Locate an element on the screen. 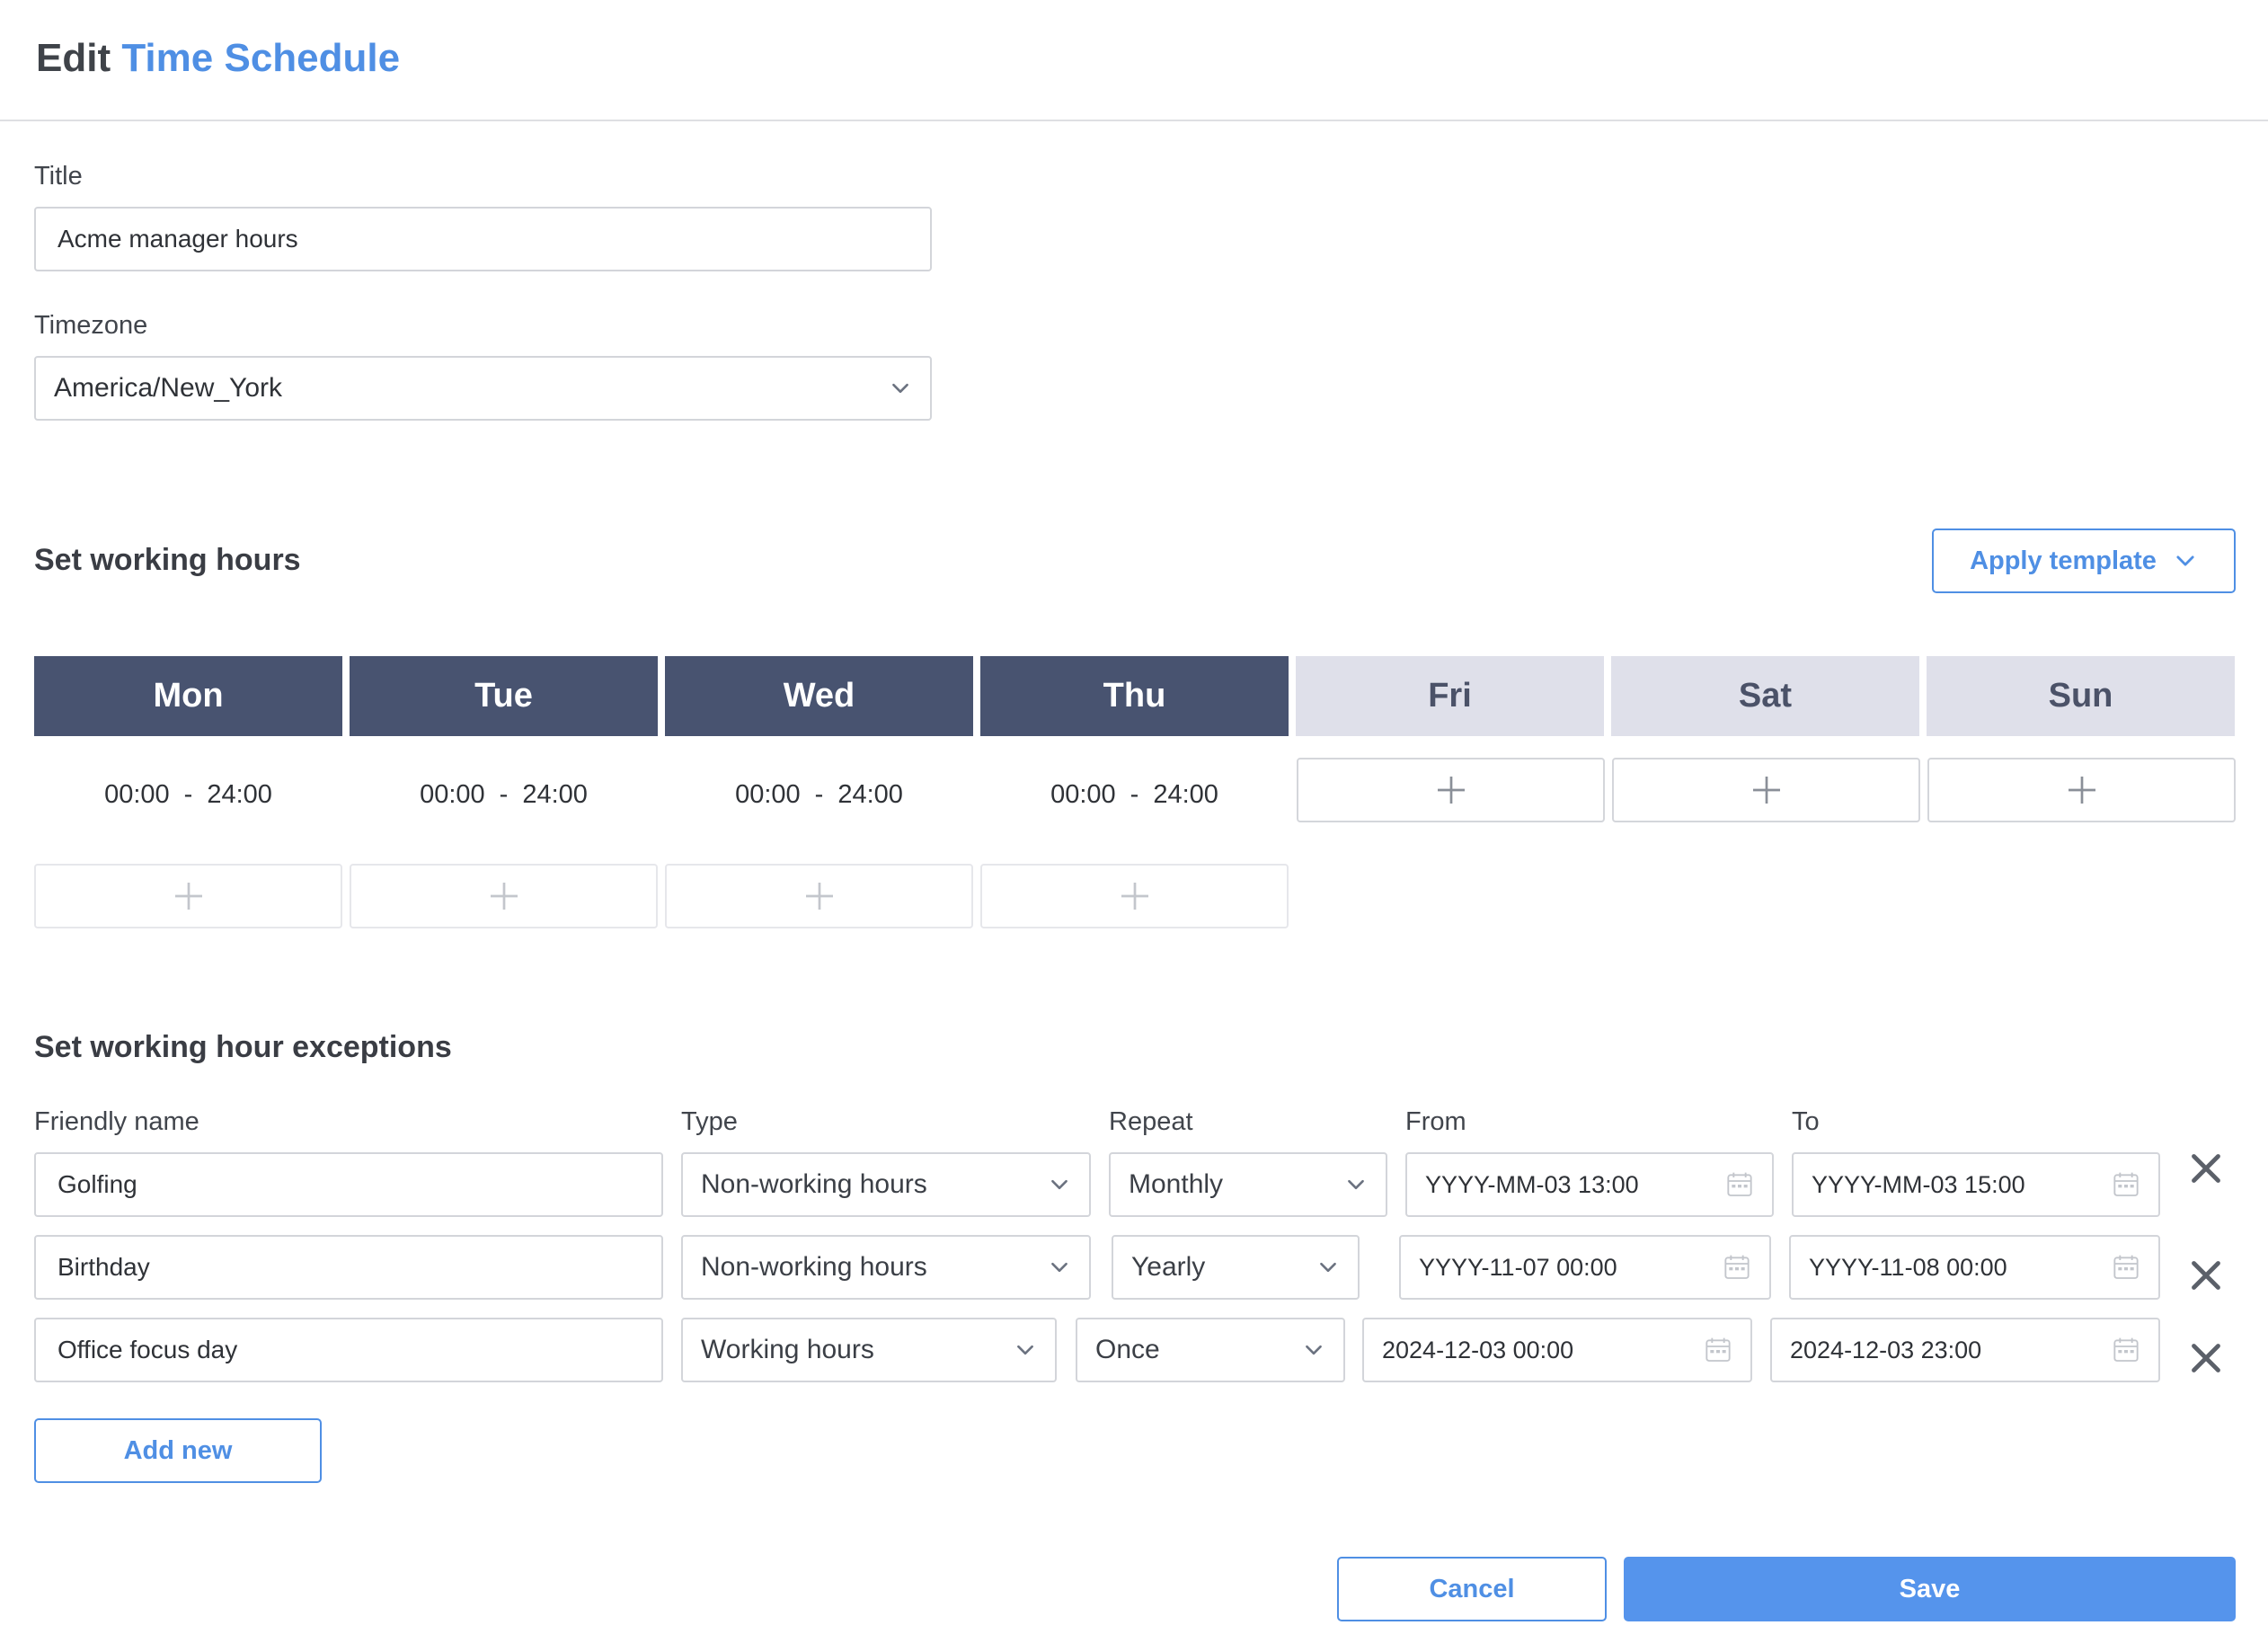 The image size is (2268, 1652). day-label: Tue is located at coordinates (503, 696).